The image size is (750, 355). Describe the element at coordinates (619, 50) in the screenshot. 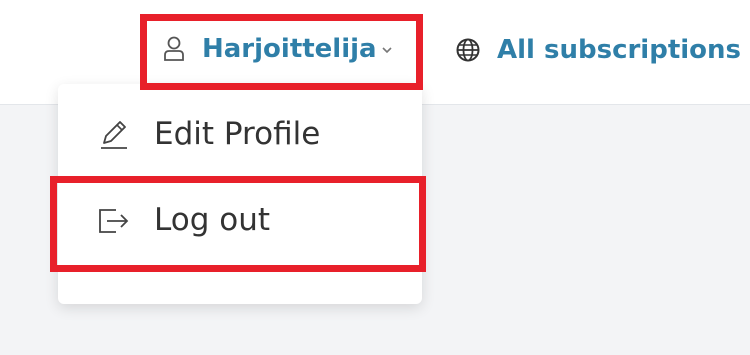

I see `all-subscriptions-label: All subscriptions` at that location.